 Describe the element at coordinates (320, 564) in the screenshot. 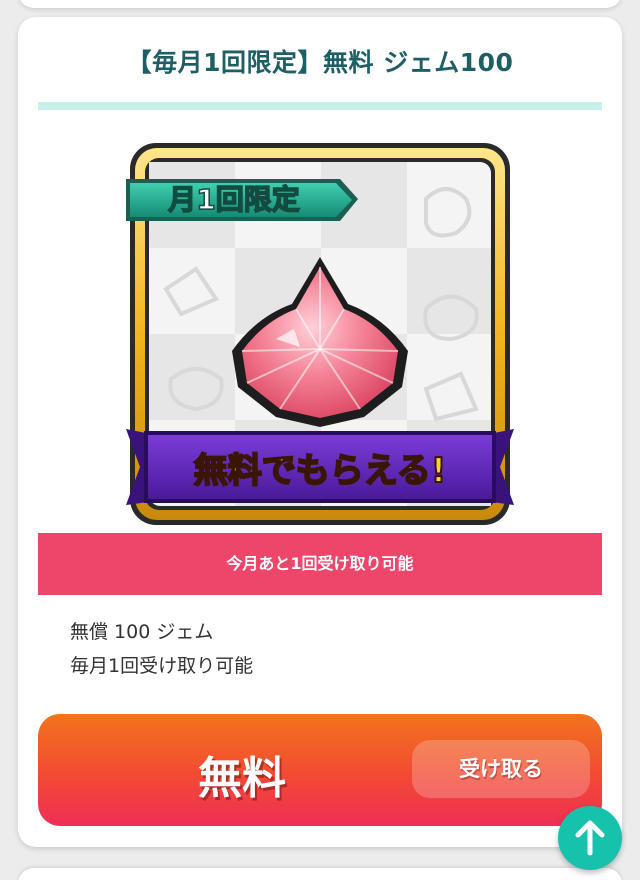

I see `remaining-count-status: 今月あと1回受け取り可能` at that location.